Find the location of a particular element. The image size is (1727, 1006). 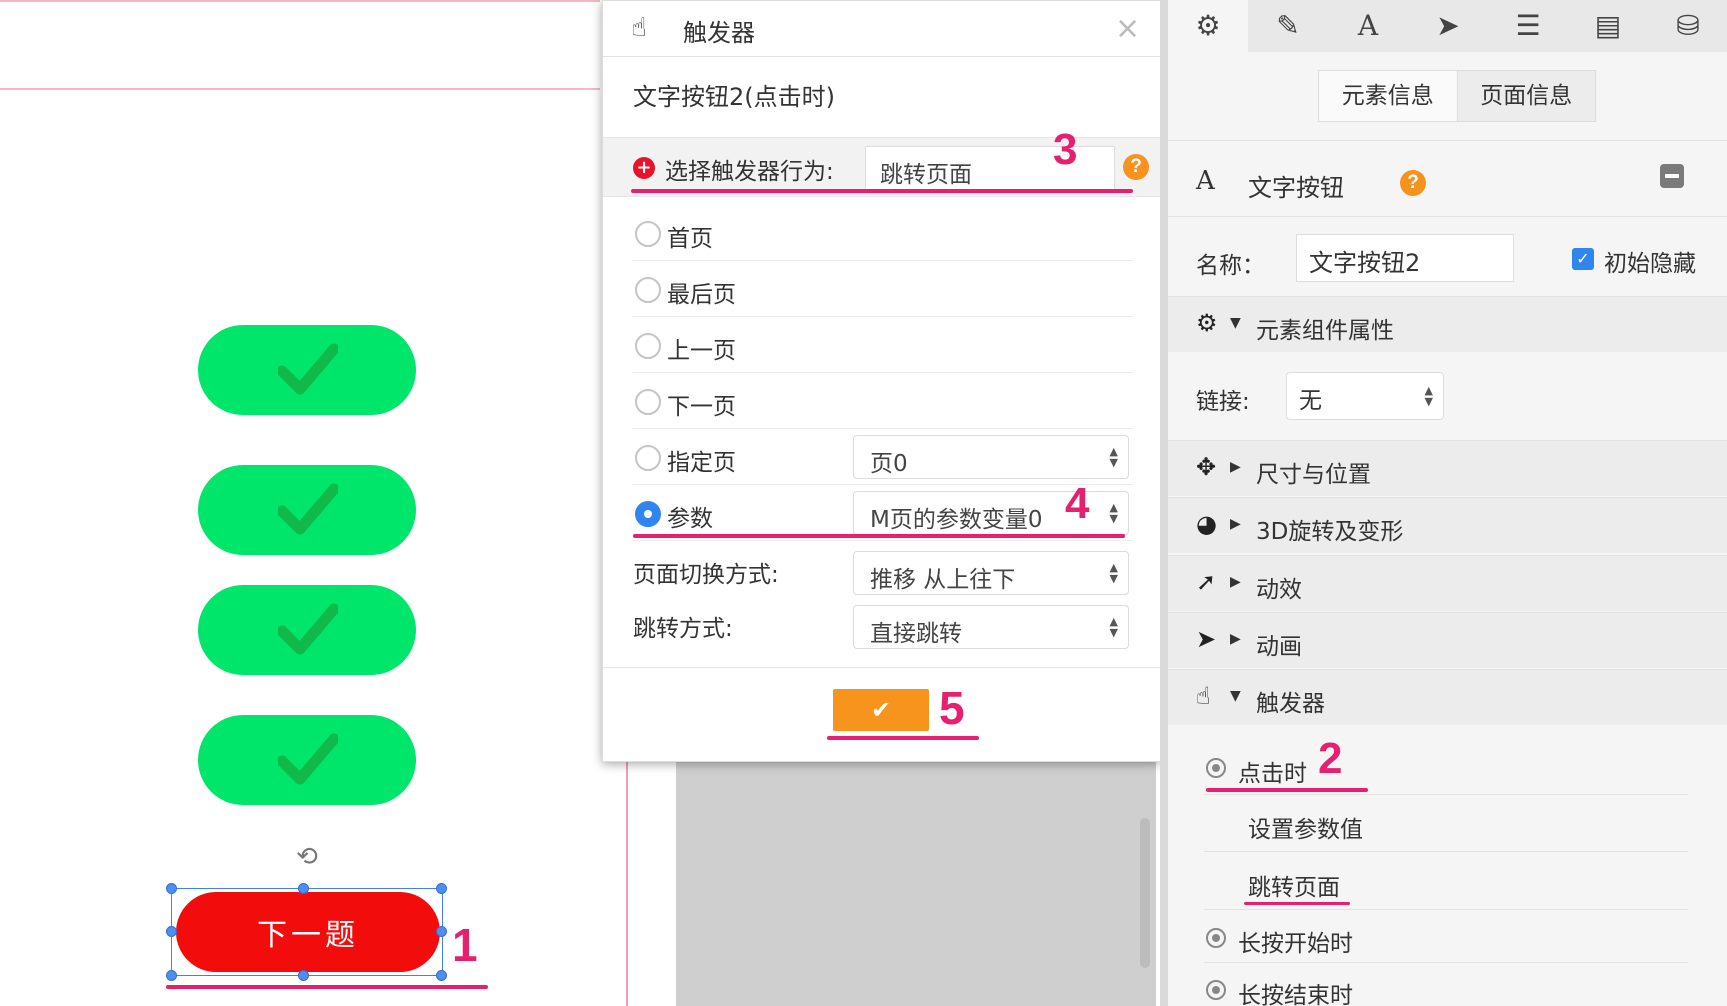

jump-mode-select: 直接跳转 ▲ ▼ is located at coordinates (991, 627).